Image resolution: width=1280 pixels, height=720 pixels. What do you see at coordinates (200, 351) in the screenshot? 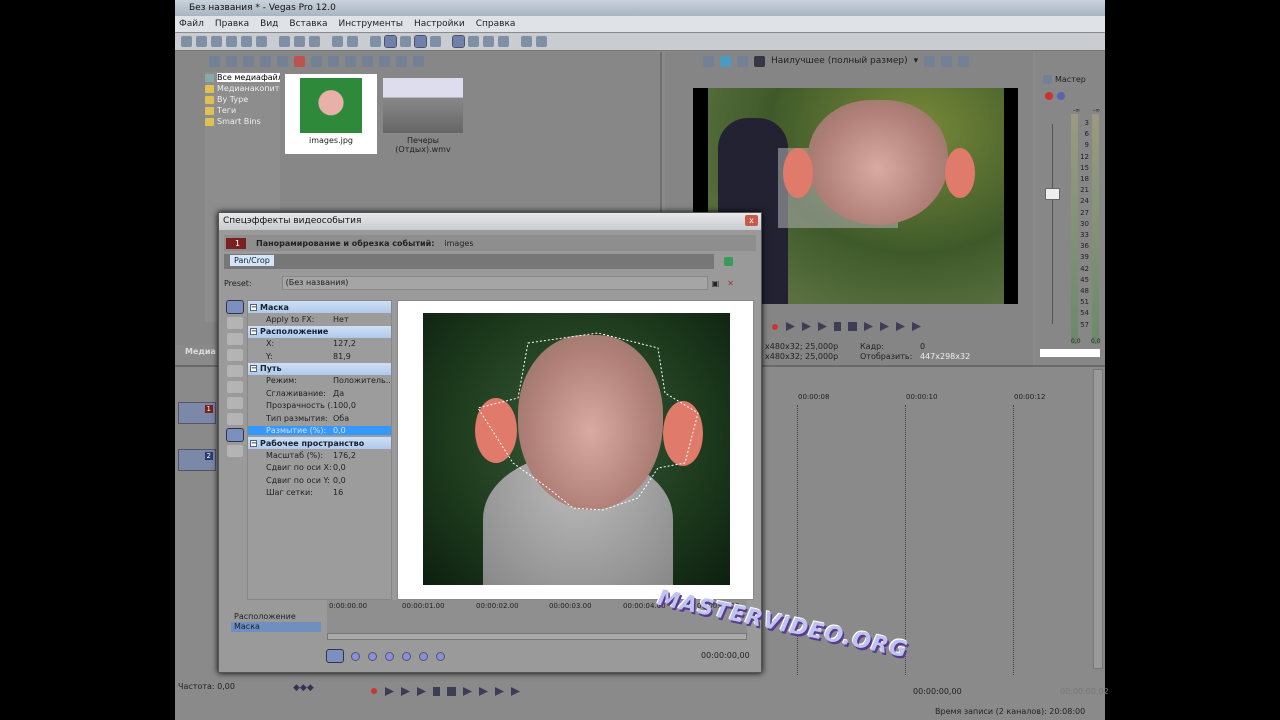
I see `tab-project-media: Медиа` at bounding box center [200, 351].